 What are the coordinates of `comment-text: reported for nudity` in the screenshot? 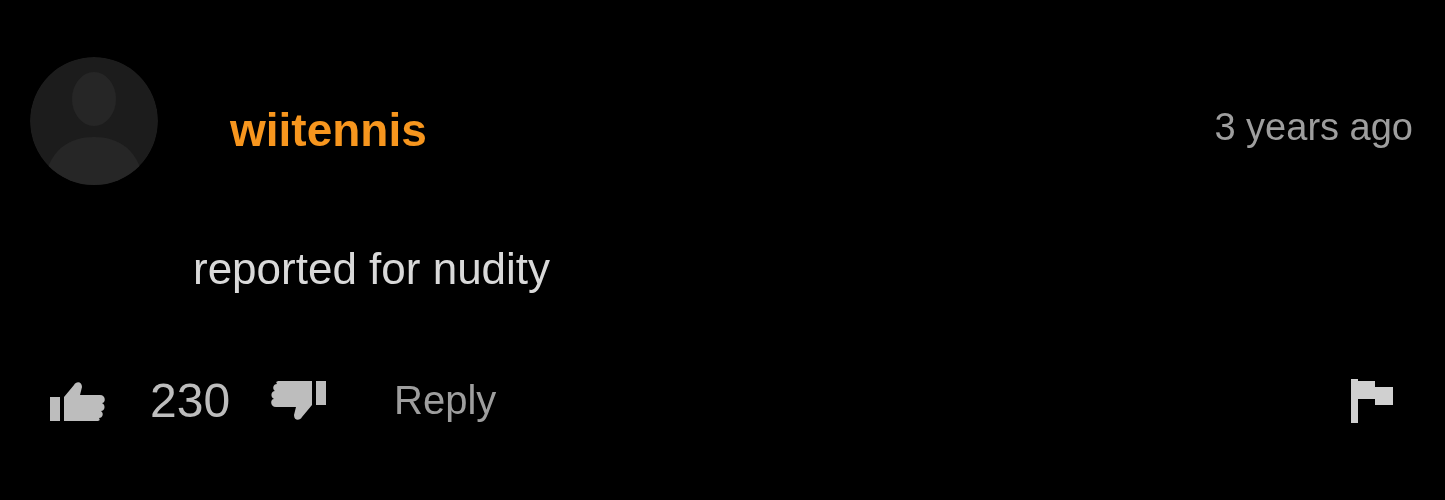 It's located at (372, 269).